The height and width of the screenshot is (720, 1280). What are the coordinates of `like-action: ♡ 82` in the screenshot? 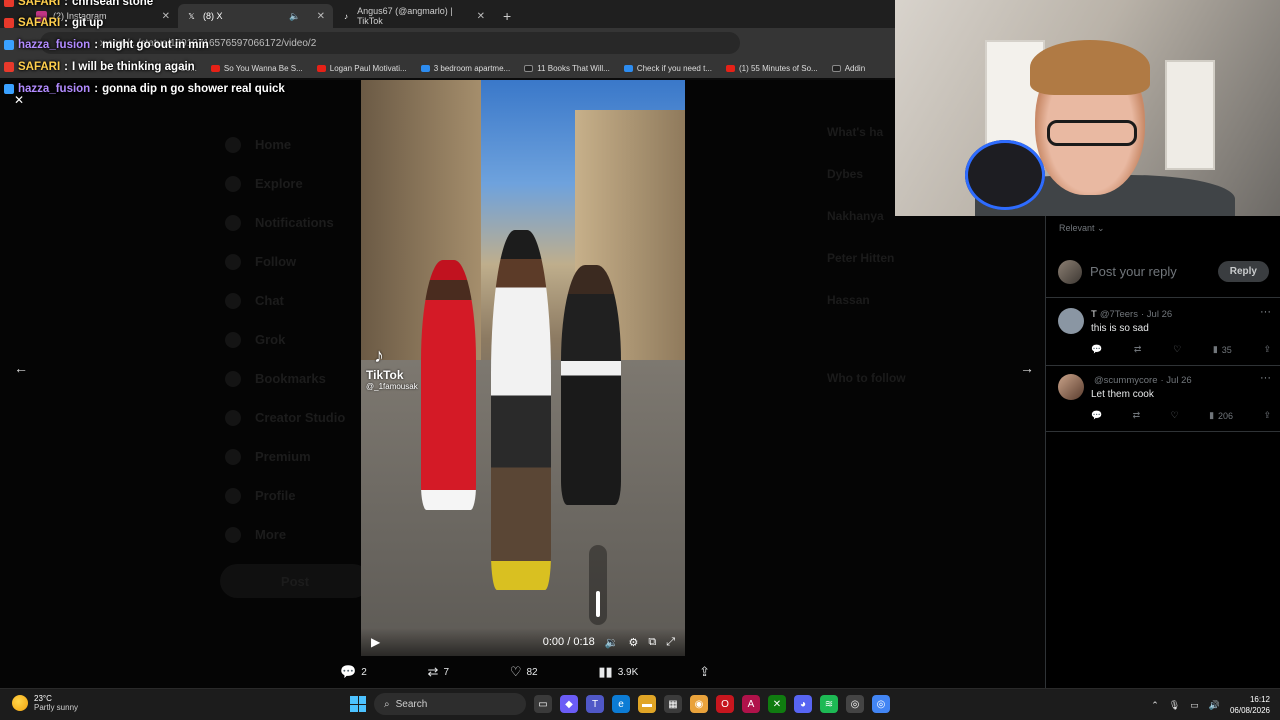 It's located at (524, 672).